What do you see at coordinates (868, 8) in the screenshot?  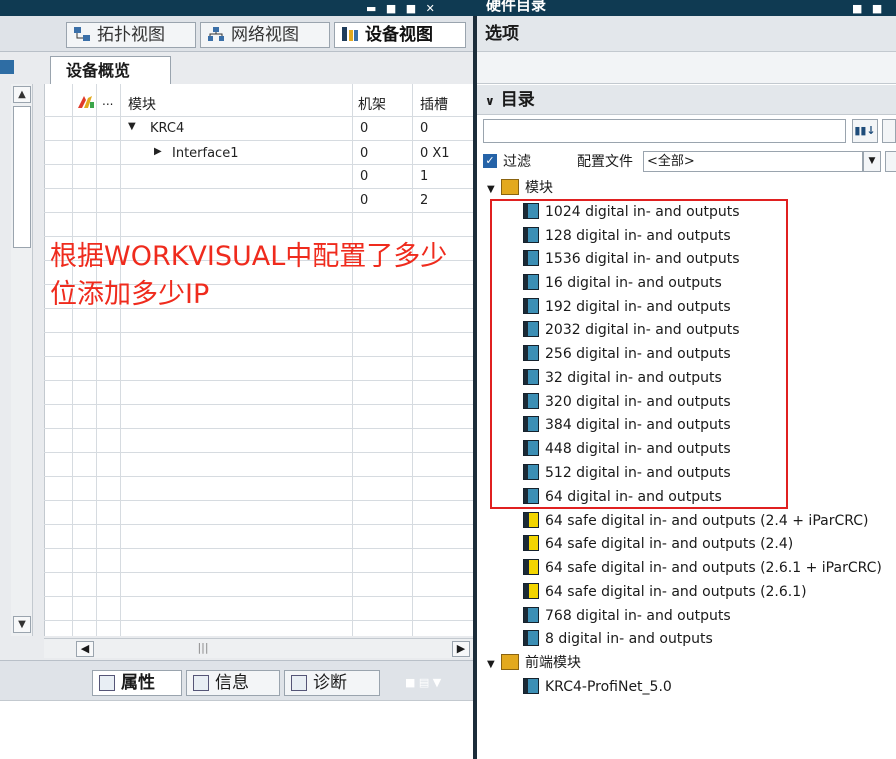 I see `window-controls-right: ■ ■` at bounding box center [868, 8].